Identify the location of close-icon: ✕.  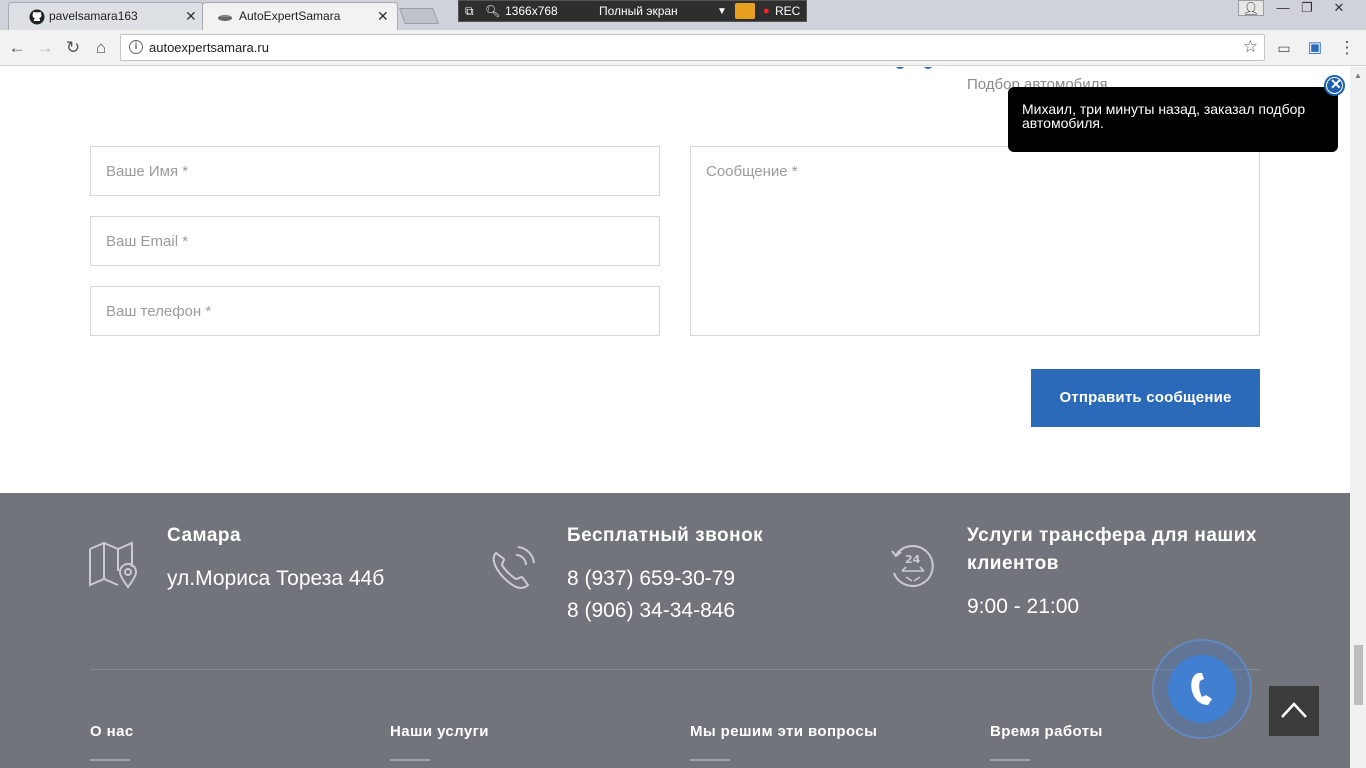
(1336, 84).